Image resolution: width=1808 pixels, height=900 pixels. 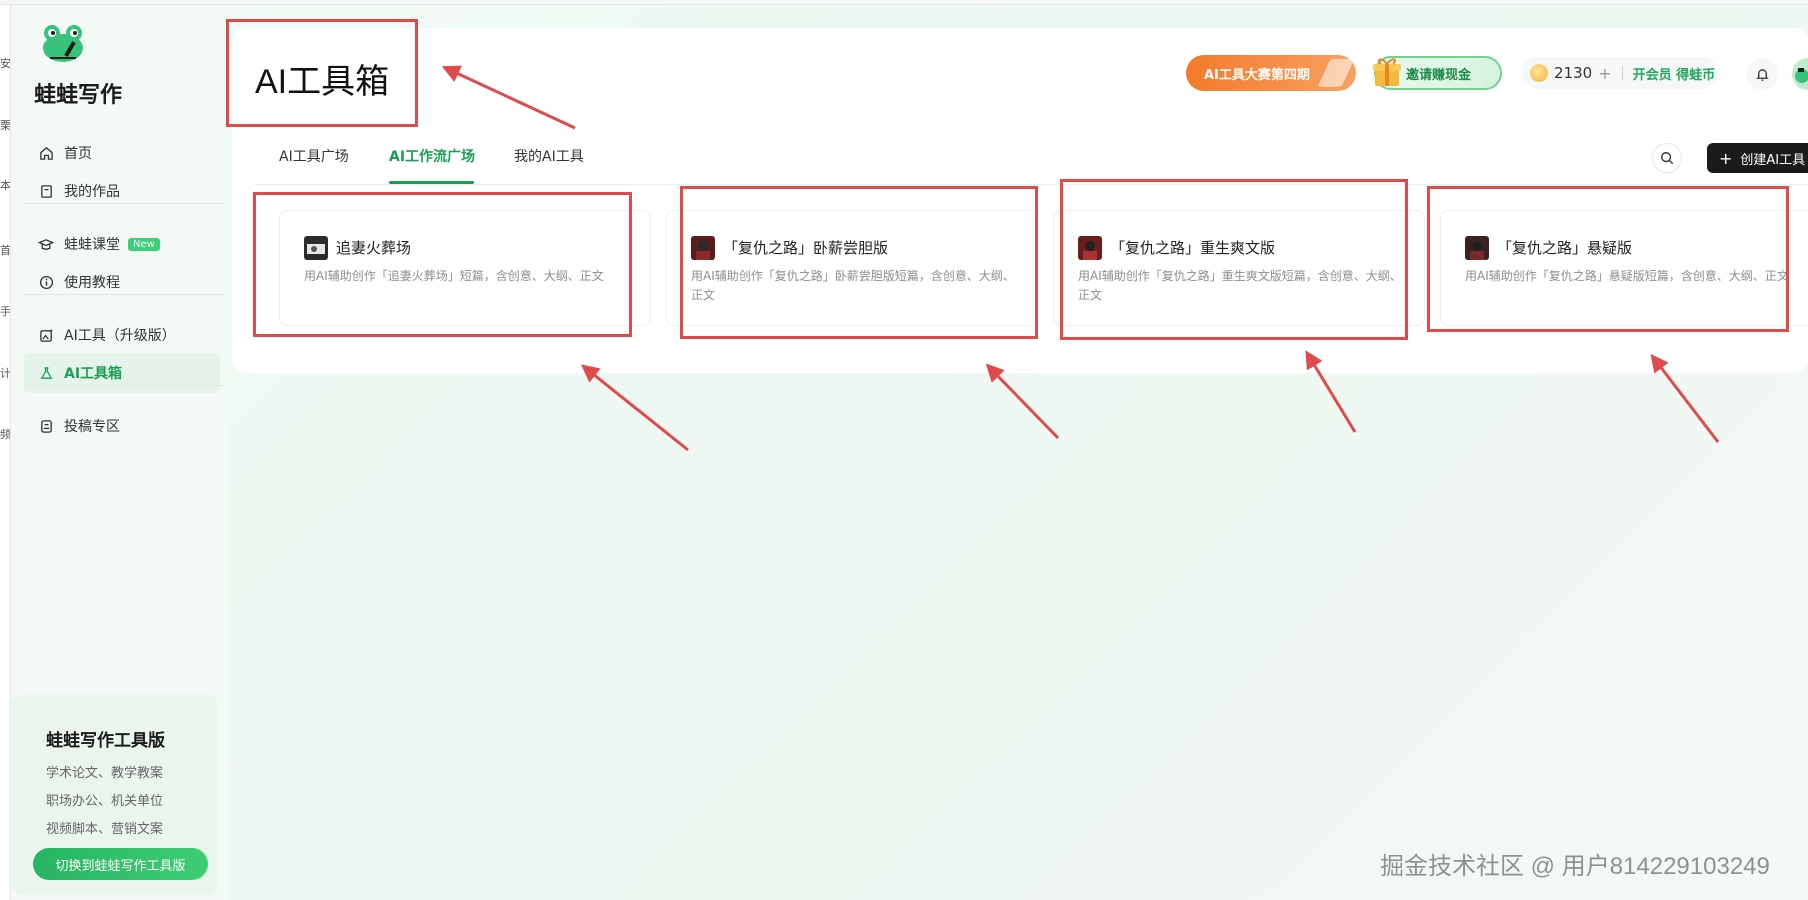 I want to click on tool-description: 用AI辅助创作「追妻火葬场」短篇，含创意、大纲、正文, so click(x=454, y=276).